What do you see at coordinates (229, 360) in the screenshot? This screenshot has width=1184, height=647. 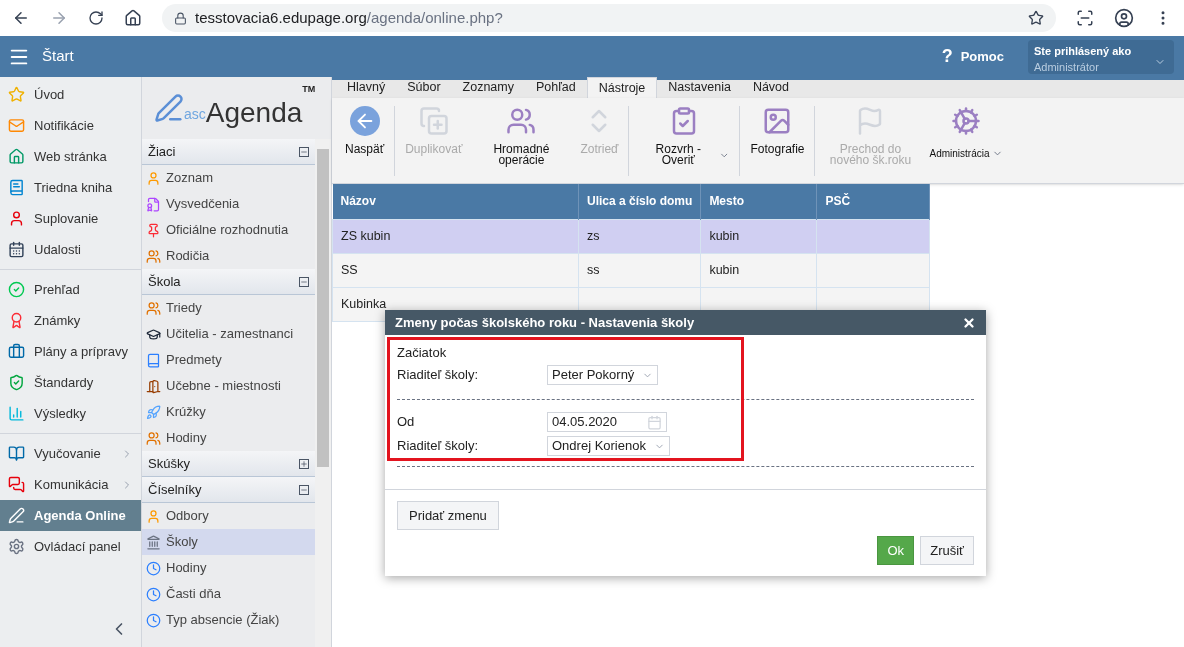 I see `section-item: Predmety` at bounding box center [229, 360].